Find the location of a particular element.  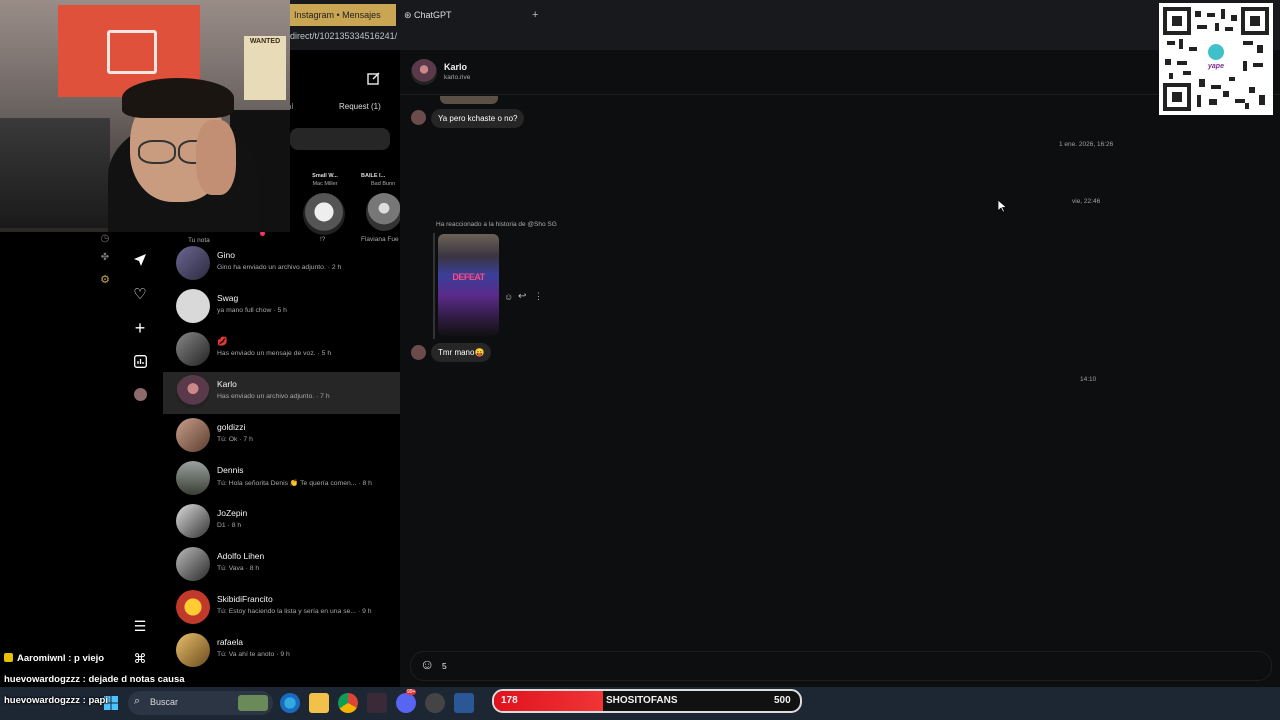

story-reaction-label: Ha reaccionado a la historia de @Sho SG is located at coordinates (496, 224).